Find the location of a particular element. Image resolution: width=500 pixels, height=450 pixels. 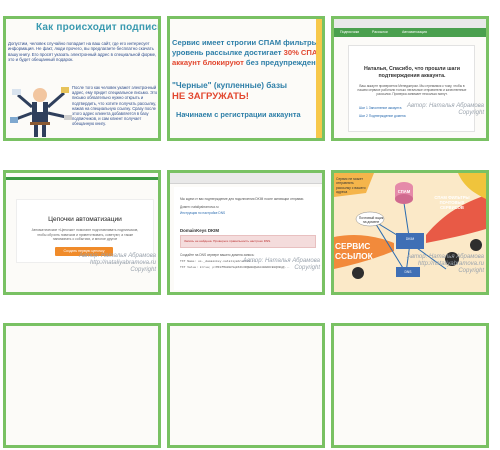

nav-item: Автоматизация is located at coordinates (414, 32).